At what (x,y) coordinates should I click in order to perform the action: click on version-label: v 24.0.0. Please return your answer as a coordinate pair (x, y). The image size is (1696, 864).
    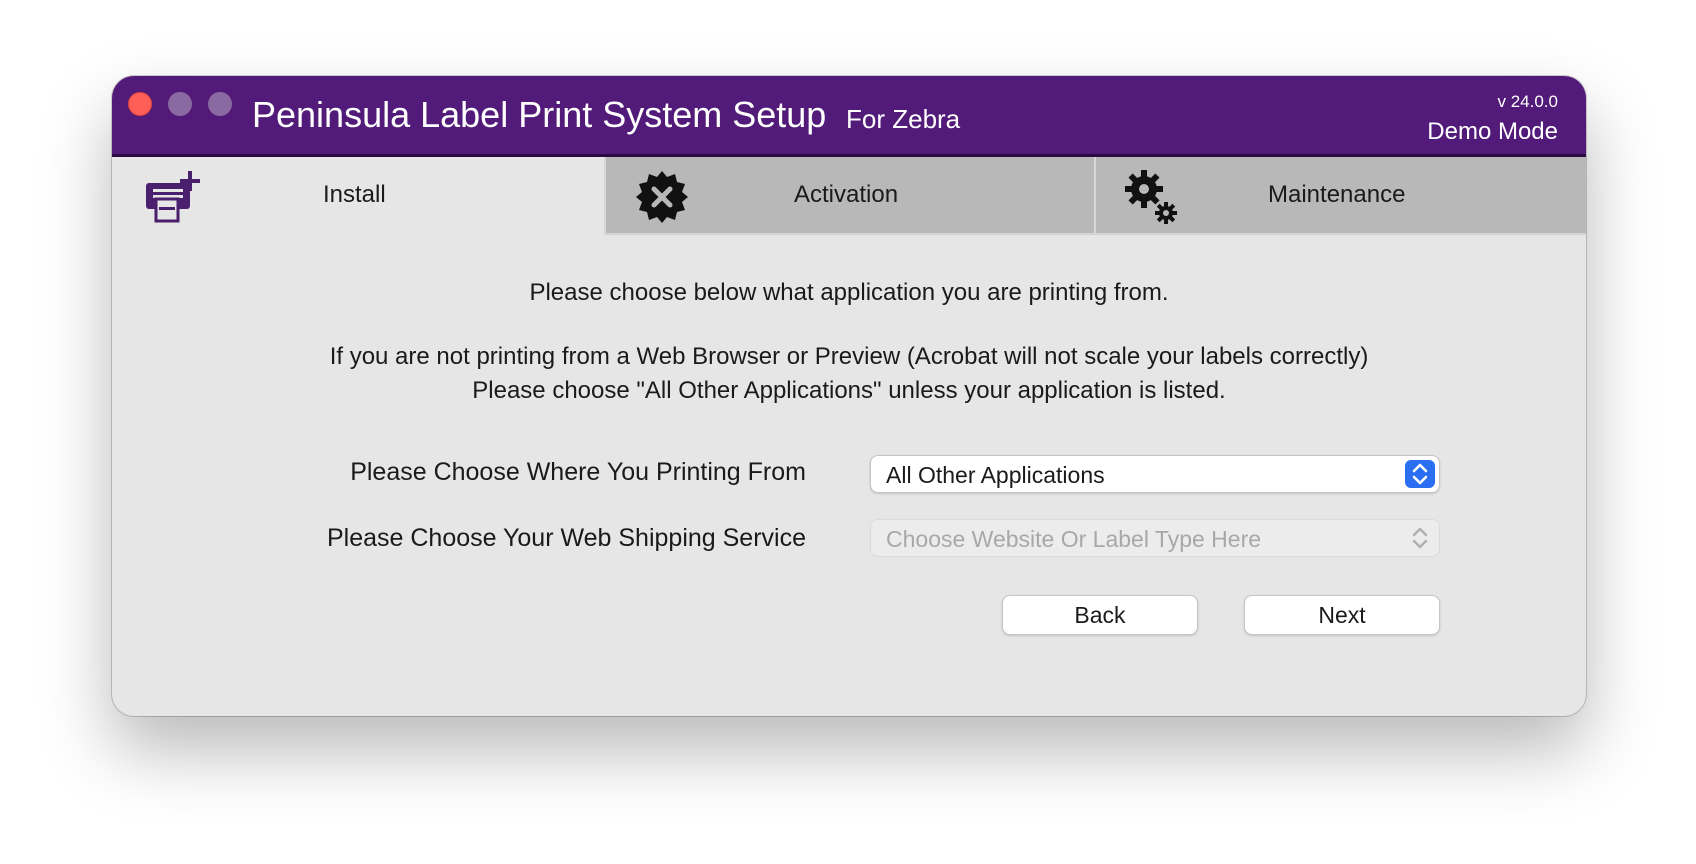
    Looking at the image, I should click on (1528, 101).